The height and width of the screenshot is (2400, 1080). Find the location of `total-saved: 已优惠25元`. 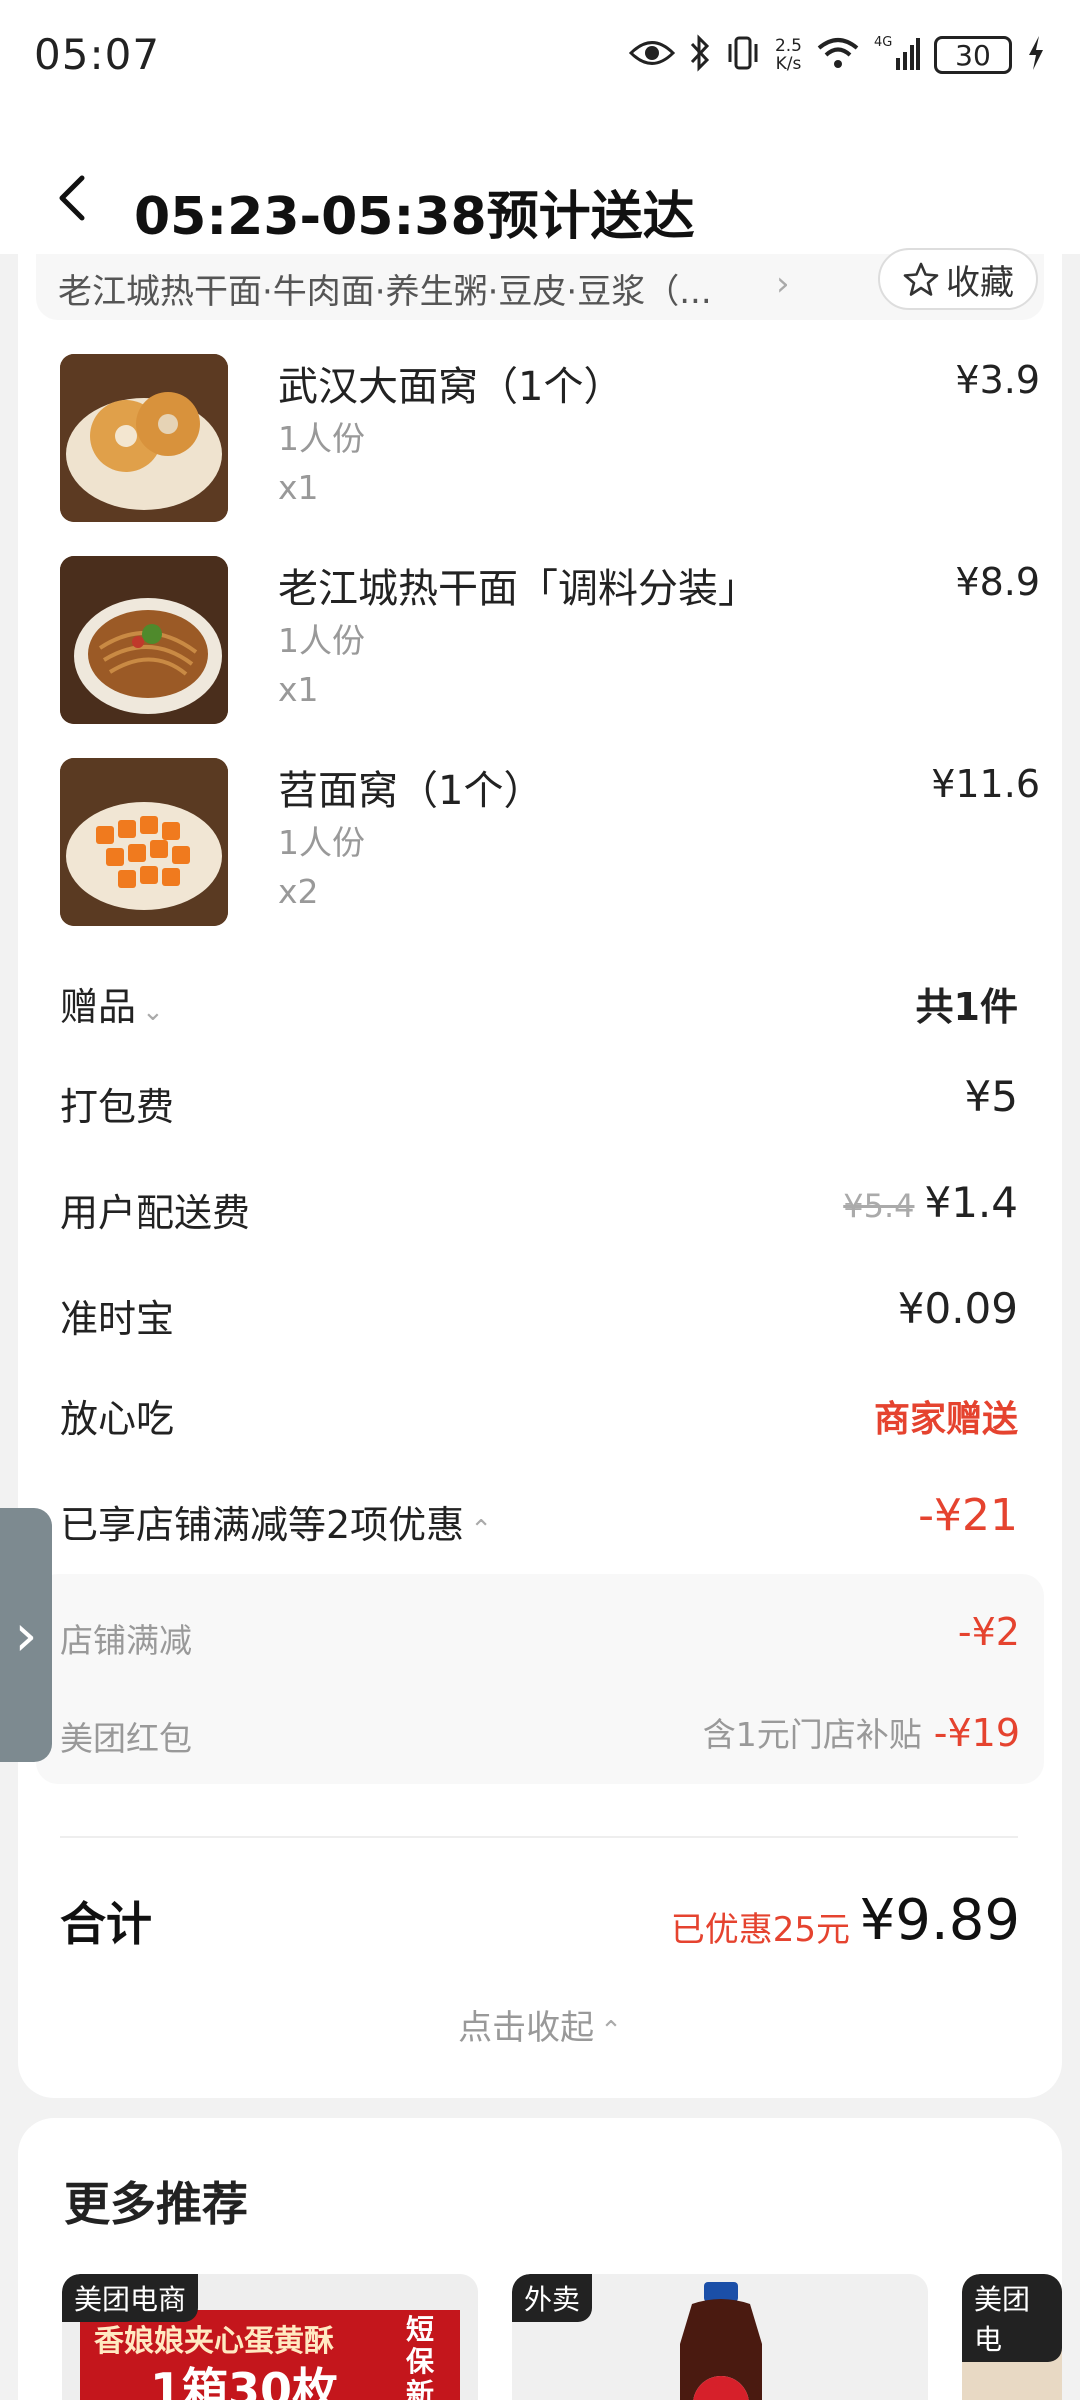

total-saved: 已优惠25元 is located at coordinates (760, 1930).